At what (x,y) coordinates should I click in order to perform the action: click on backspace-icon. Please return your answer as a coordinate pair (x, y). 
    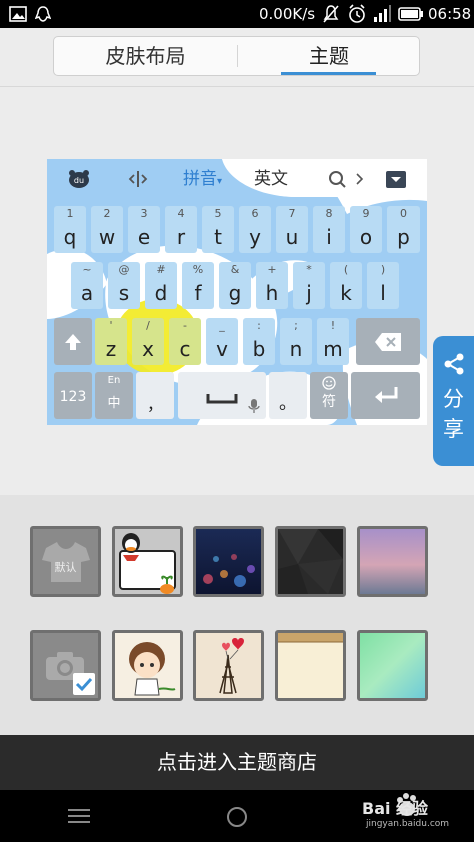
    Looking at the image, I should click on (388, 342).